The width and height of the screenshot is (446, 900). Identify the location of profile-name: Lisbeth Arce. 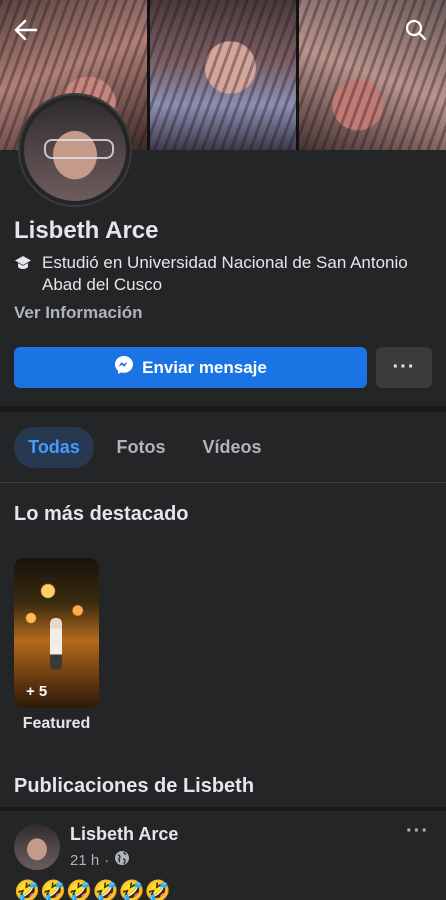
(86, 230).